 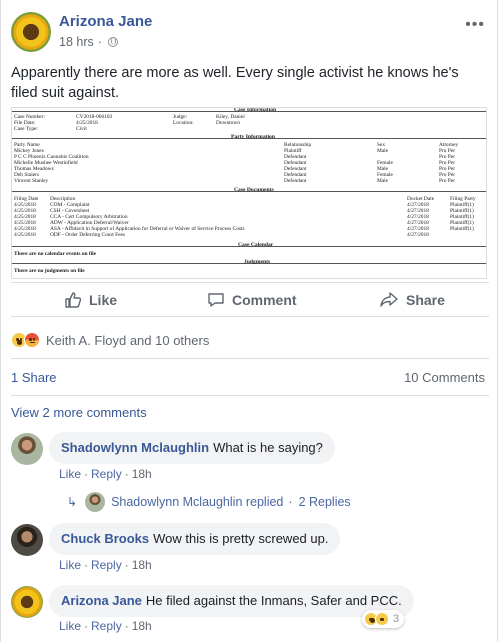 I want to click on doc-no-calendar: There are no calendar events on file, so click(x=55, y=254).